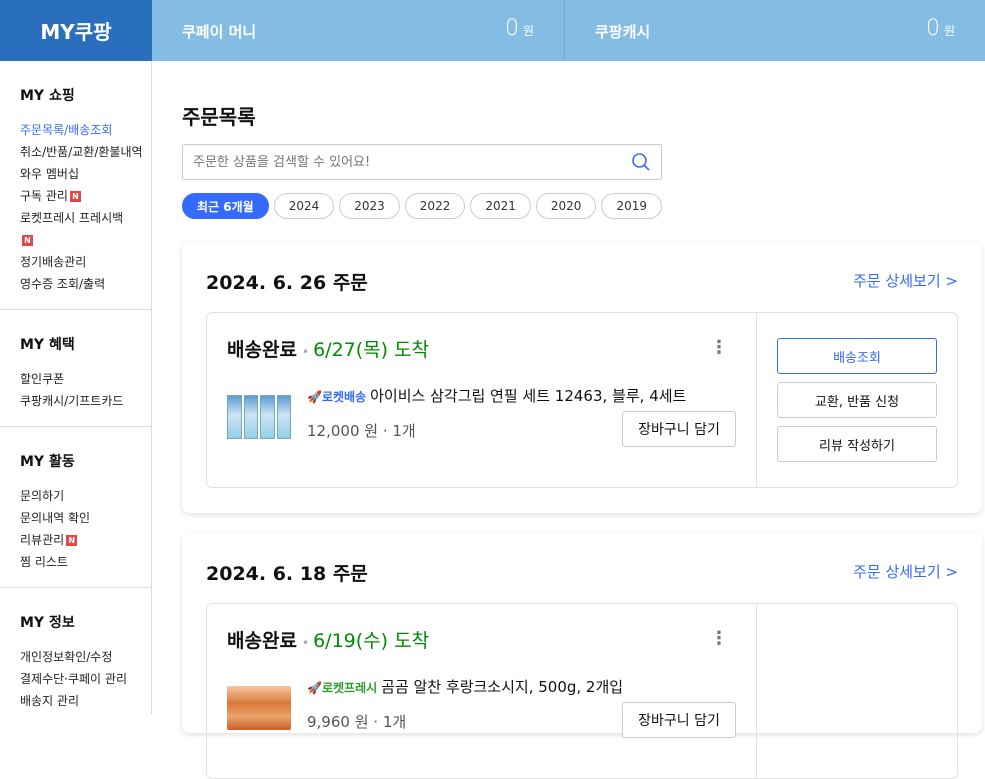  Describe the element at coordinates (47, 623) in the screenshot. I see `section-title: MY 정보` at that location.